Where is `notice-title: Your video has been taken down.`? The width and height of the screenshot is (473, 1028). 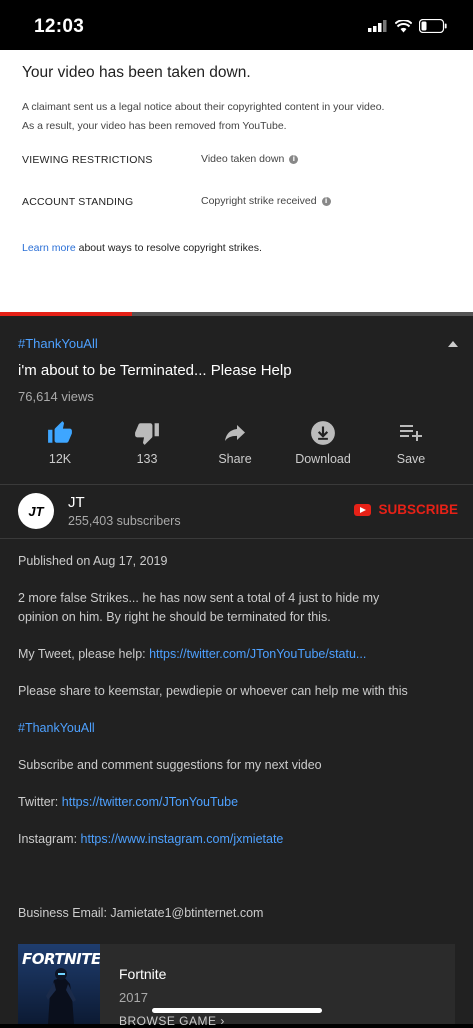 notice-title: Your video has been taken down. is located at coordinates (136, 72).